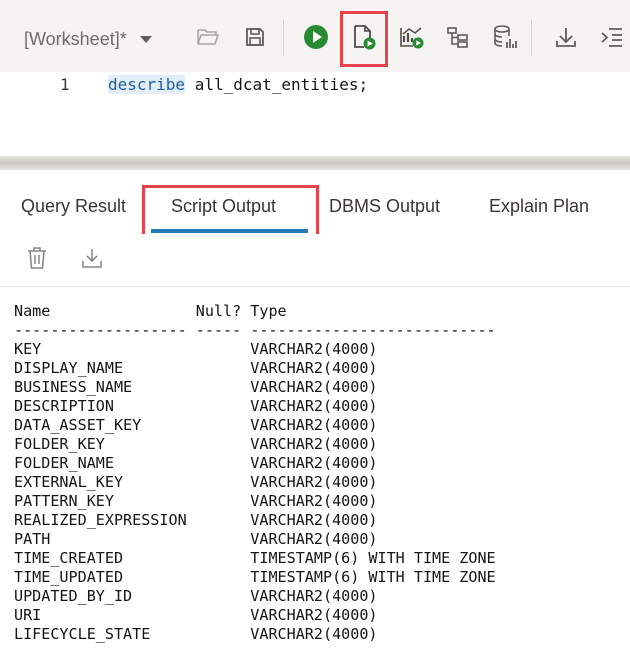  What do you see at coordinates (73, 206) in the screenshot?
I see `tab-query-result: Query Result` at bounding box center [73, 206].